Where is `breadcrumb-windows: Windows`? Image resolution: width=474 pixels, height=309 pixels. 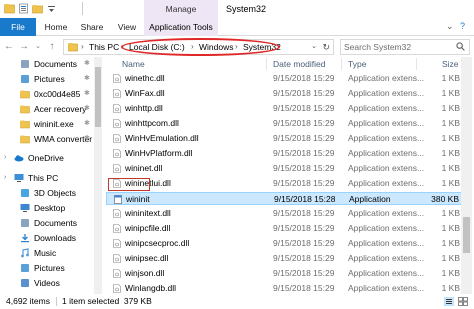
breadcrumb-windows: Windows is located at coordinates (216, 47).